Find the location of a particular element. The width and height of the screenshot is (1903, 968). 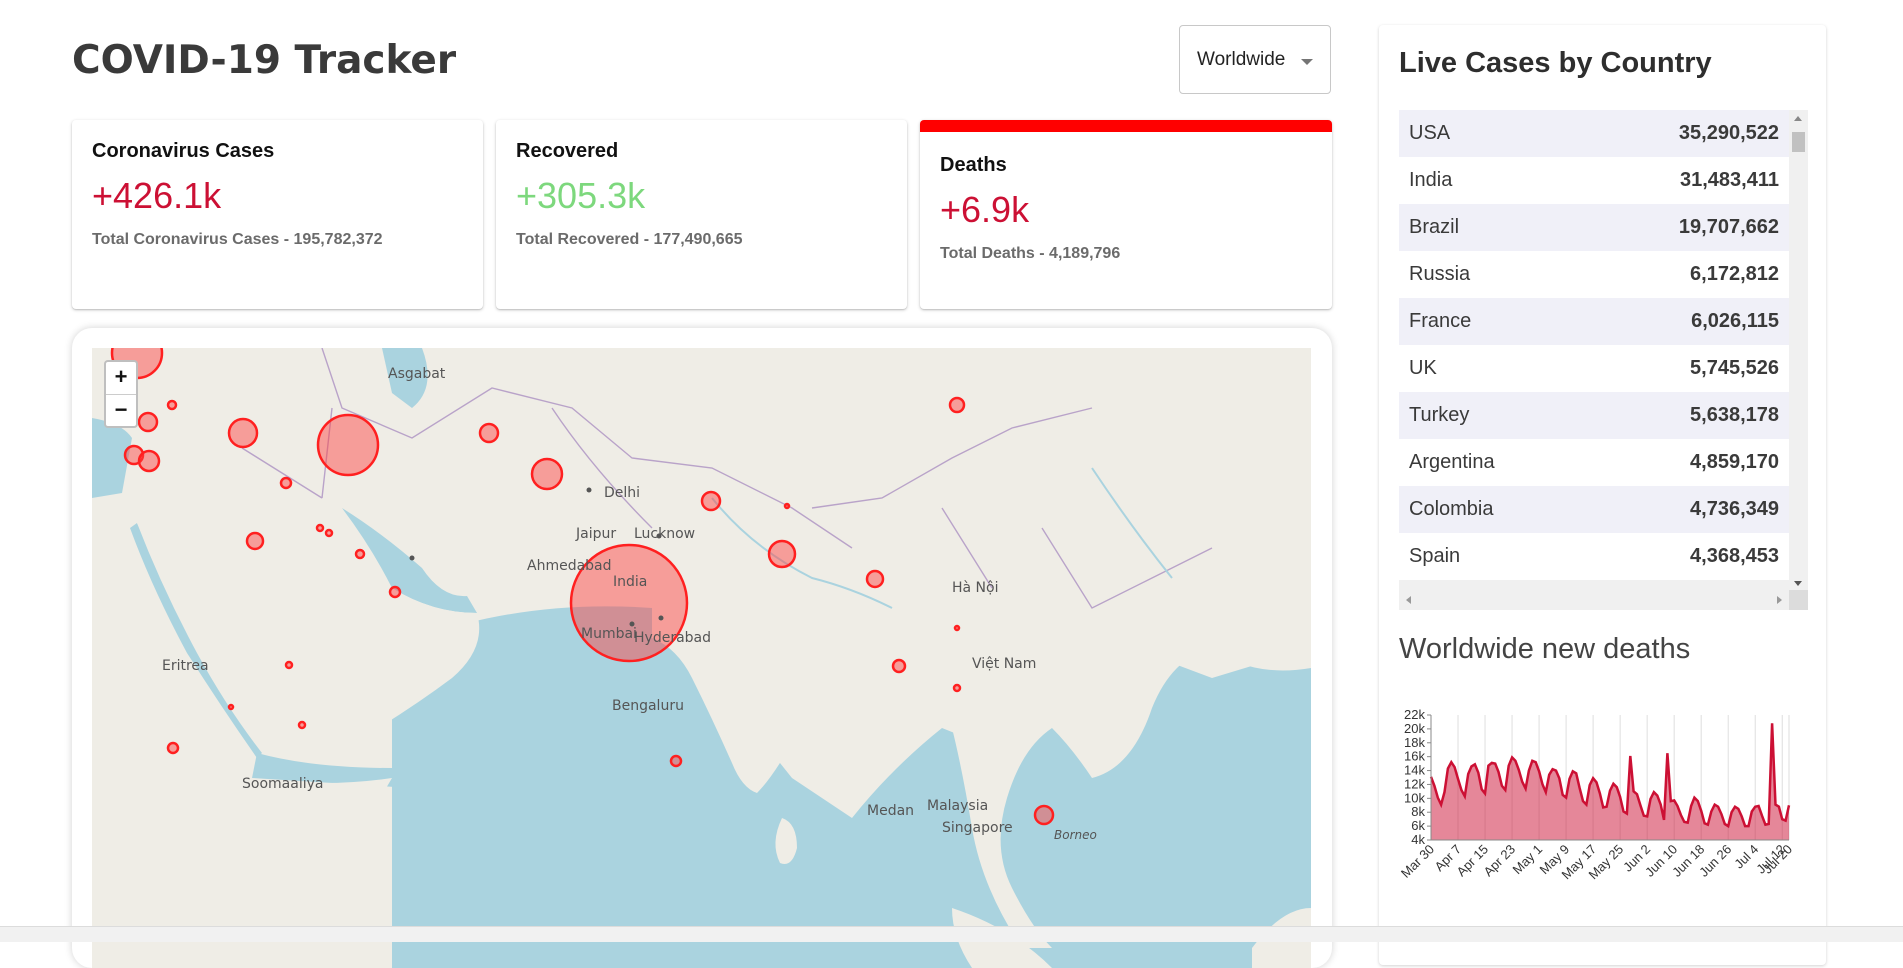

circle-china is located at coordinates (957, 405).